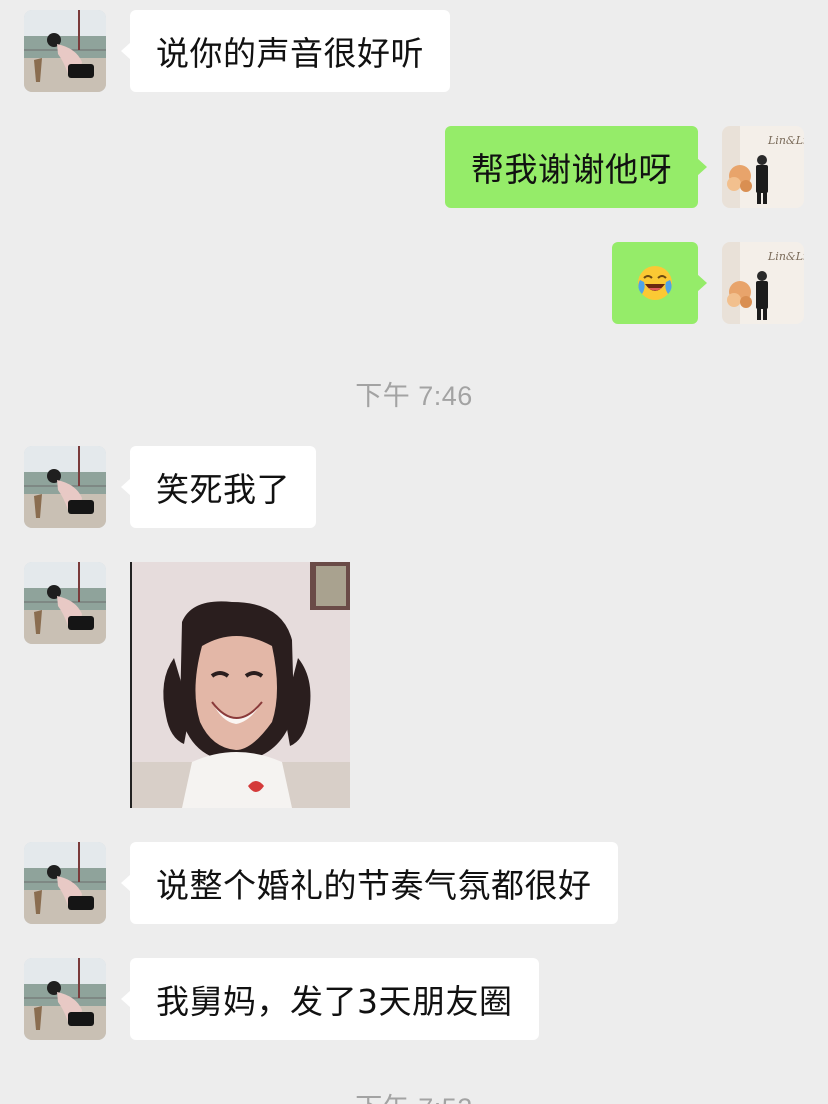  I want to click on outgoing-message-bubble: 帮我谢谢他呀, so click(576, 167).